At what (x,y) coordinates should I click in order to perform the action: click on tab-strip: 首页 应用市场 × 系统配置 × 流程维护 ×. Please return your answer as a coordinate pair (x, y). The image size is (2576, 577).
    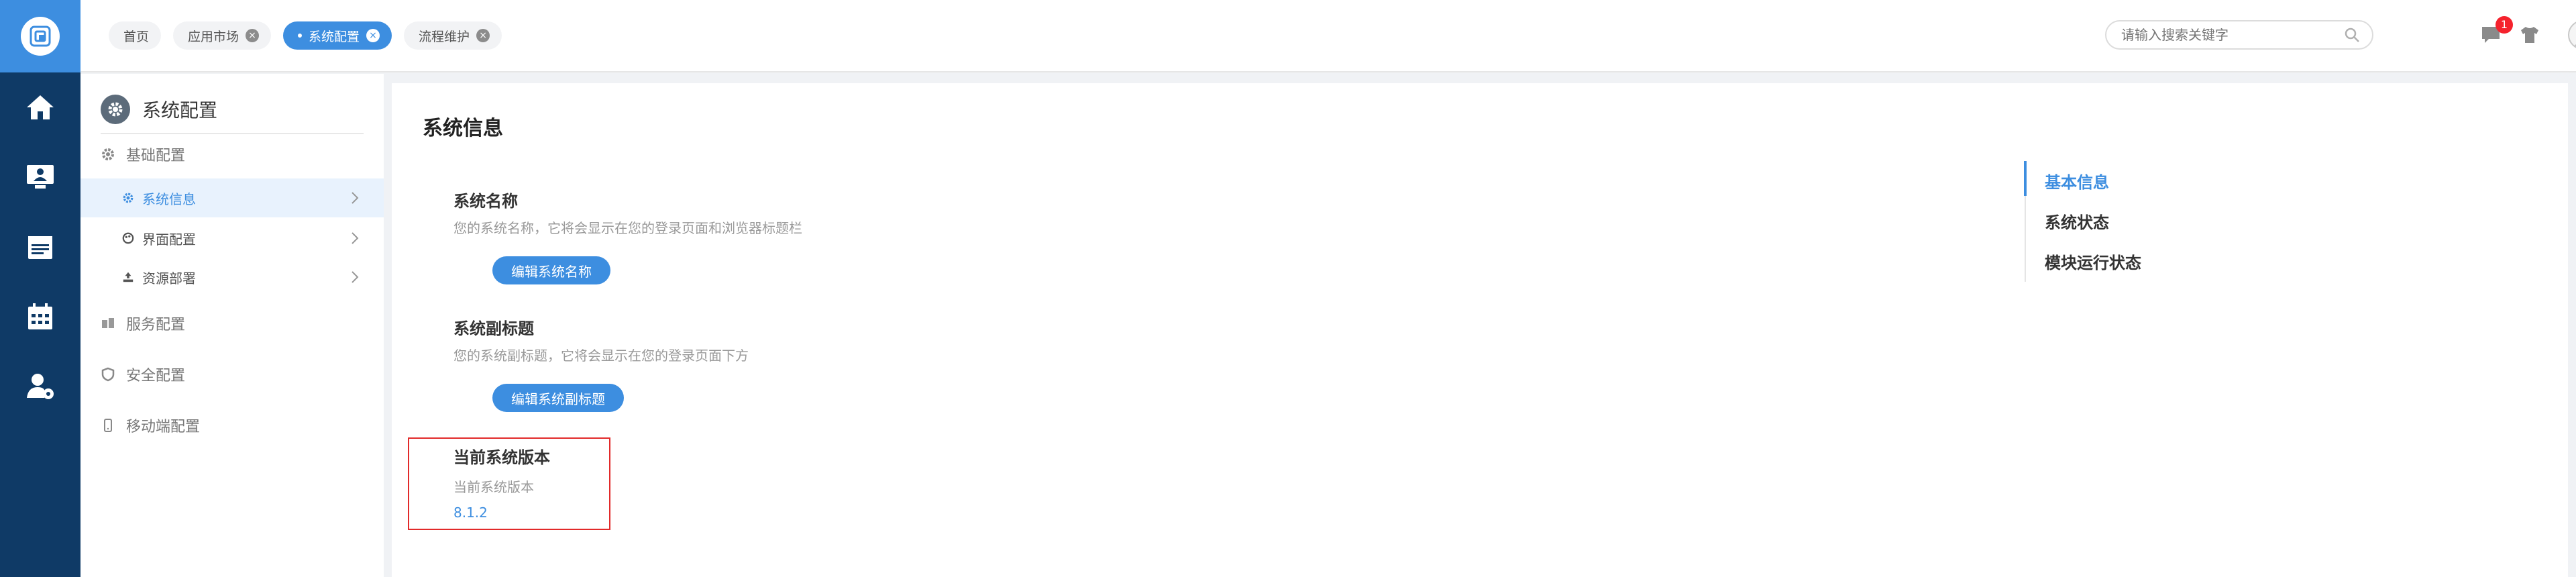
    Looking at the image, I should click on (305, 35).